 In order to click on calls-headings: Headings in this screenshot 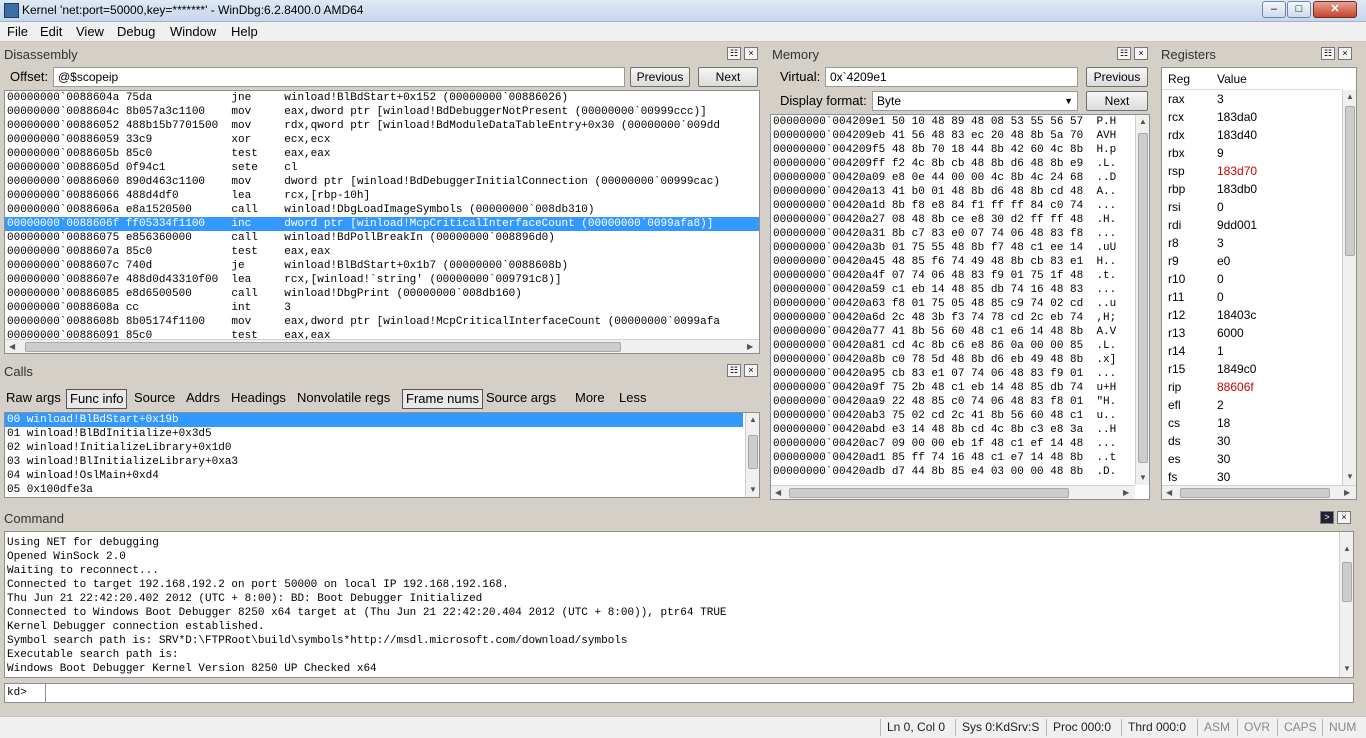, I will do `click(258, 399)`.